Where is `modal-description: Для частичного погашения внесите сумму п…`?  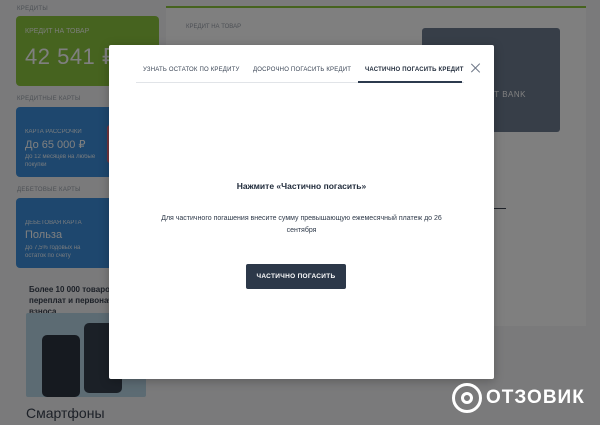 modal-description: Для частичного погашения внесите сумму п… is located at coordinates (301, 224).